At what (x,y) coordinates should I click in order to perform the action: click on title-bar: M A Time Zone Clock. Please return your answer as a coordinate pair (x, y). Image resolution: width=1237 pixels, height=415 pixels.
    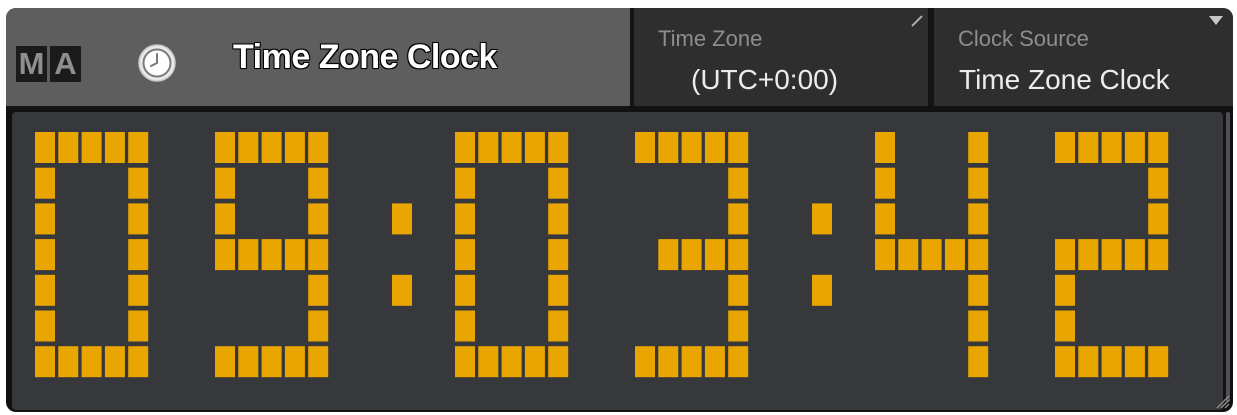
    Looking at the image, I should click on (318, 58).